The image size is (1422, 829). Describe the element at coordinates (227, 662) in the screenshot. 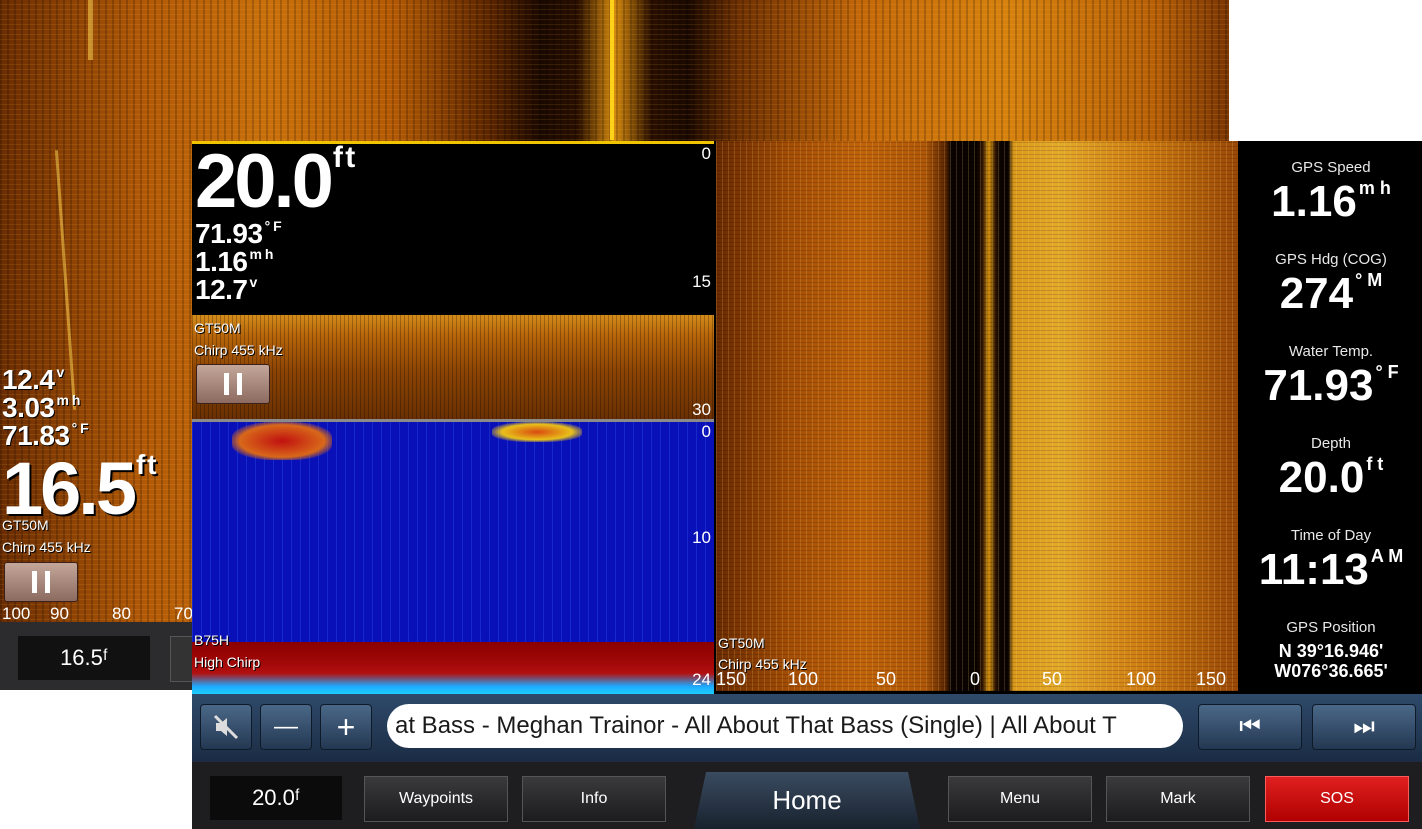

I see `chirp-frequency-label: High Chirp` at that location.